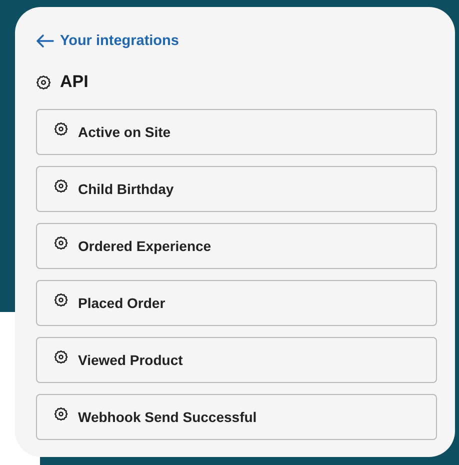 The height and width of the screenshot is (465, 459). I want to click on integration-item: Placed Order, so click(236, 303).